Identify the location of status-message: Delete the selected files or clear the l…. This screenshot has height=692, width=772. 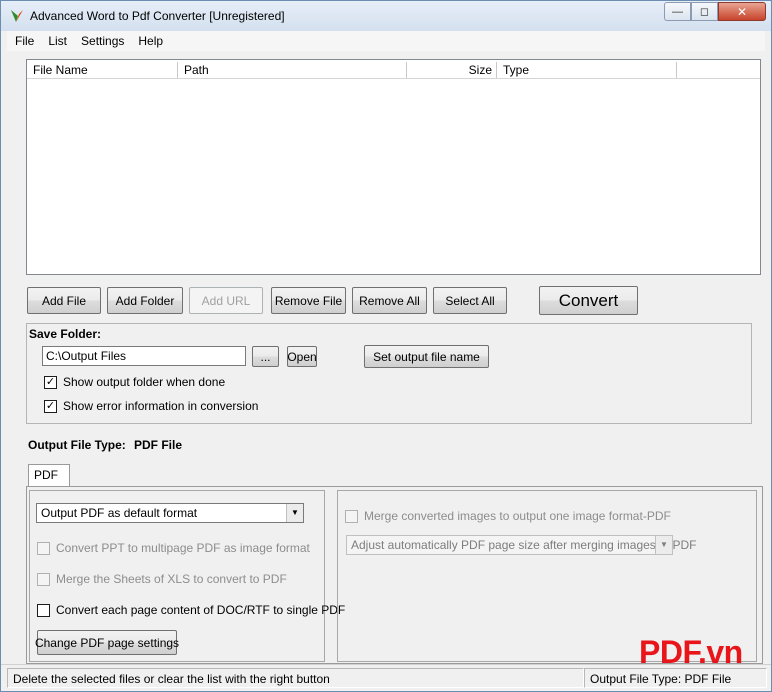
(295, 678).